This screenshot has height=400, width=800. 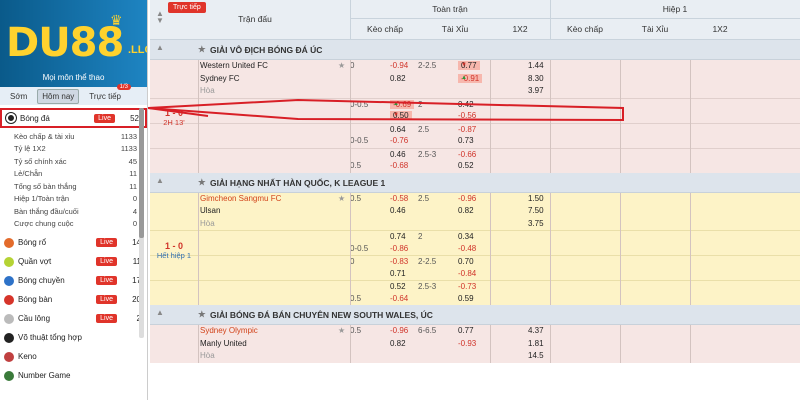 What do you see at coordinates (467, 198) in the screenshot?
I see `over-under-odds: -0.96` at bounding box center [467, 198].